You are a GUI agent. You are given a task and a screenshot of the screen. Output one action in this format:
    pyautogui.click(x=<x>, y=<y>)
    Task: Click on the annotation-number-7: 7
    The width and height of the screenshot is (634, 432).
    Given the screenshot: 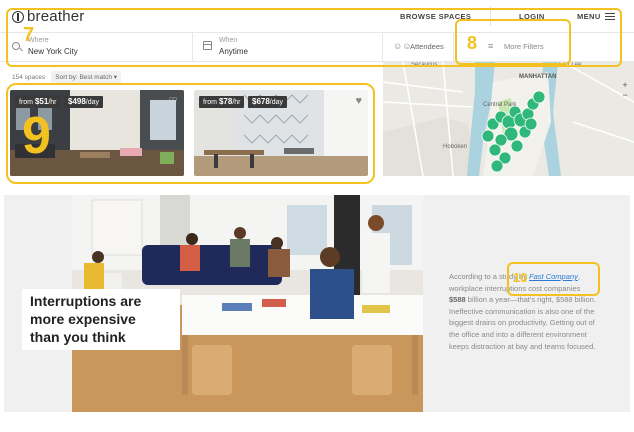 What is the action you would take?
    pyautogui.click(x=29, y=35)
    